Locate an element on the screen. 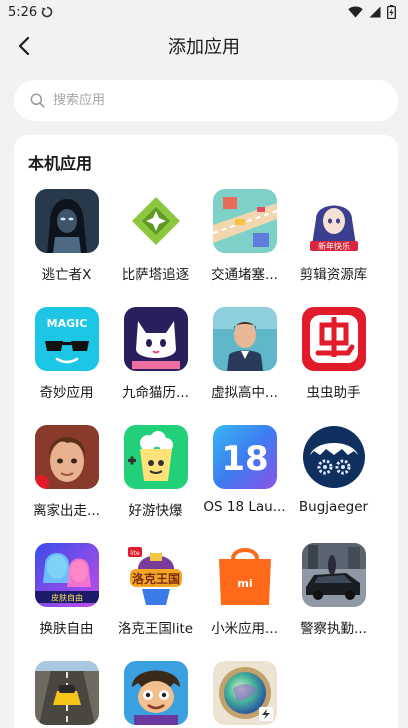 This screenshot has height=728, width=408. title-bar: 添加应用 is located at coordinates (204, 46).